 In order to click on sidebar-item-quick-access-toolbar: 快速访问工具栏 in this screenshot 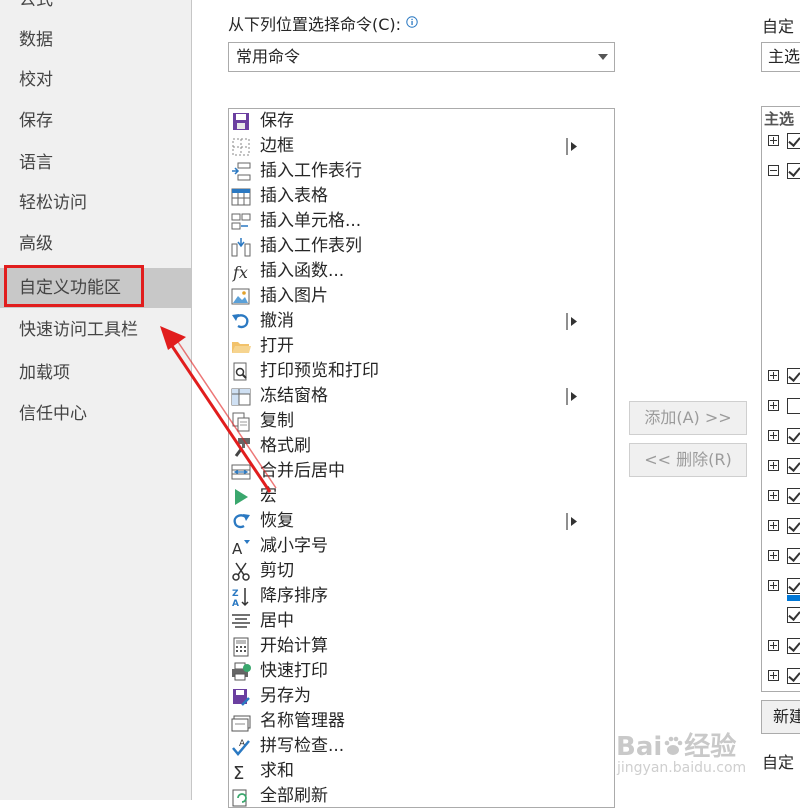, I will do `click(95, 330)`.